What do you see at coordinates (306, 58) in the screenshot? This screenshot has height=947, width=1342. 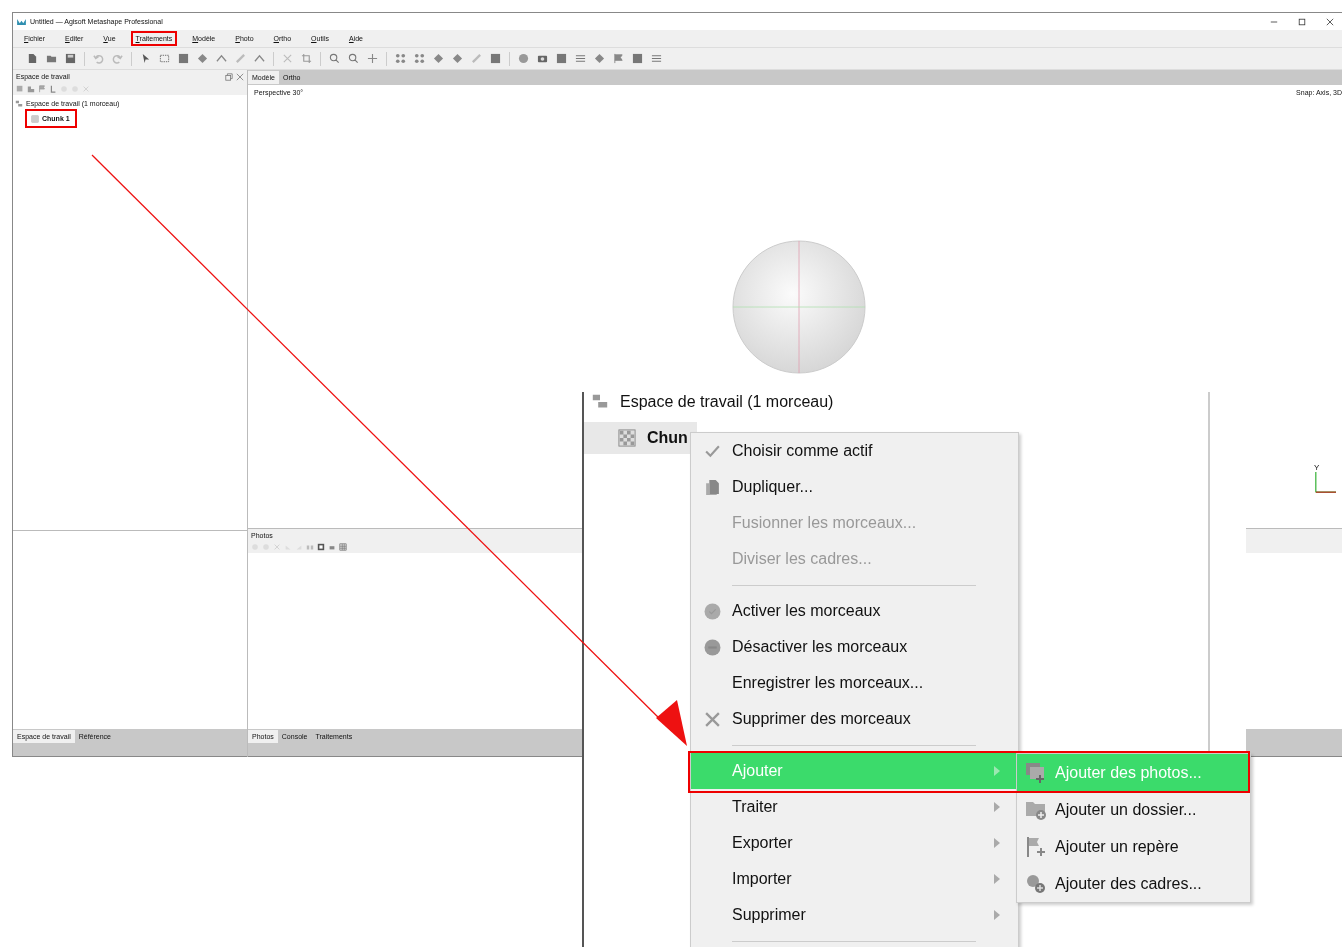 I see `crop-icon` at bounding box center [306, 58].